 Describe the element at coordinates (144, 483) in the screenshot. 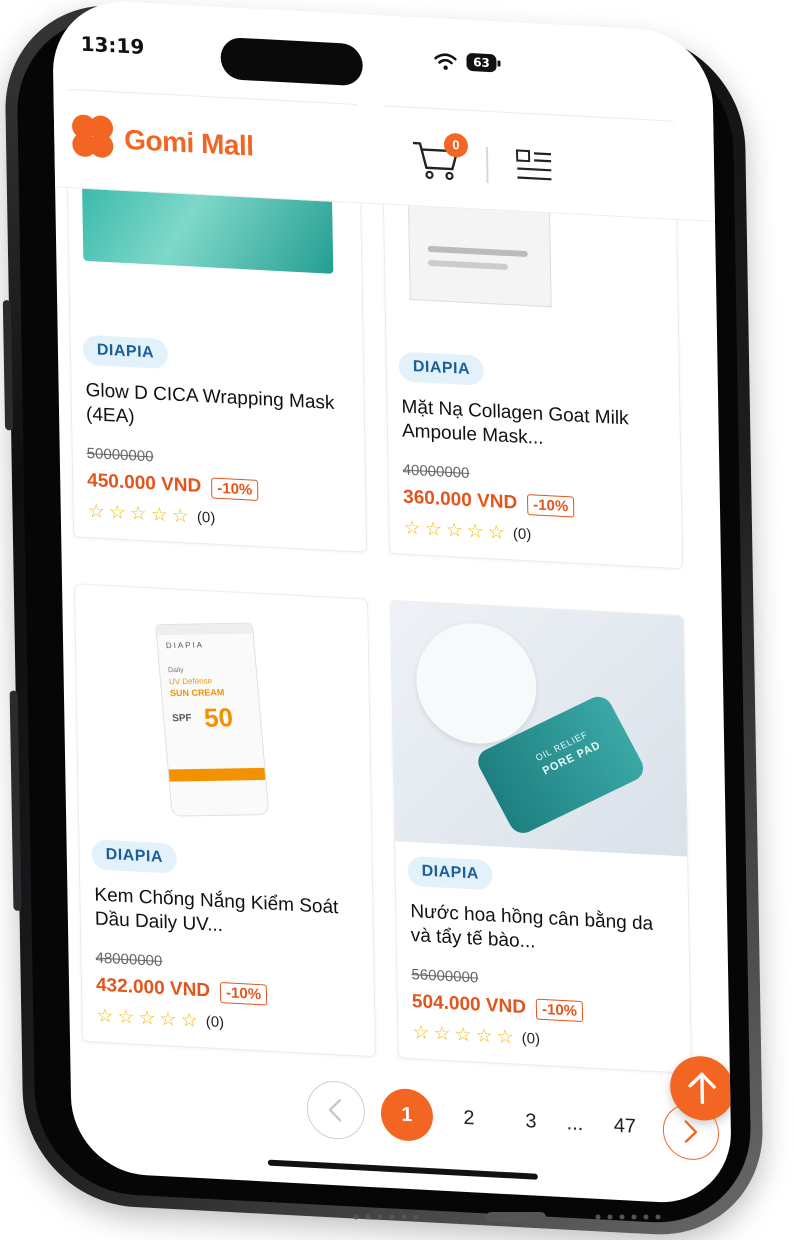

I see `sale-price: 450.000 VND` at that location.